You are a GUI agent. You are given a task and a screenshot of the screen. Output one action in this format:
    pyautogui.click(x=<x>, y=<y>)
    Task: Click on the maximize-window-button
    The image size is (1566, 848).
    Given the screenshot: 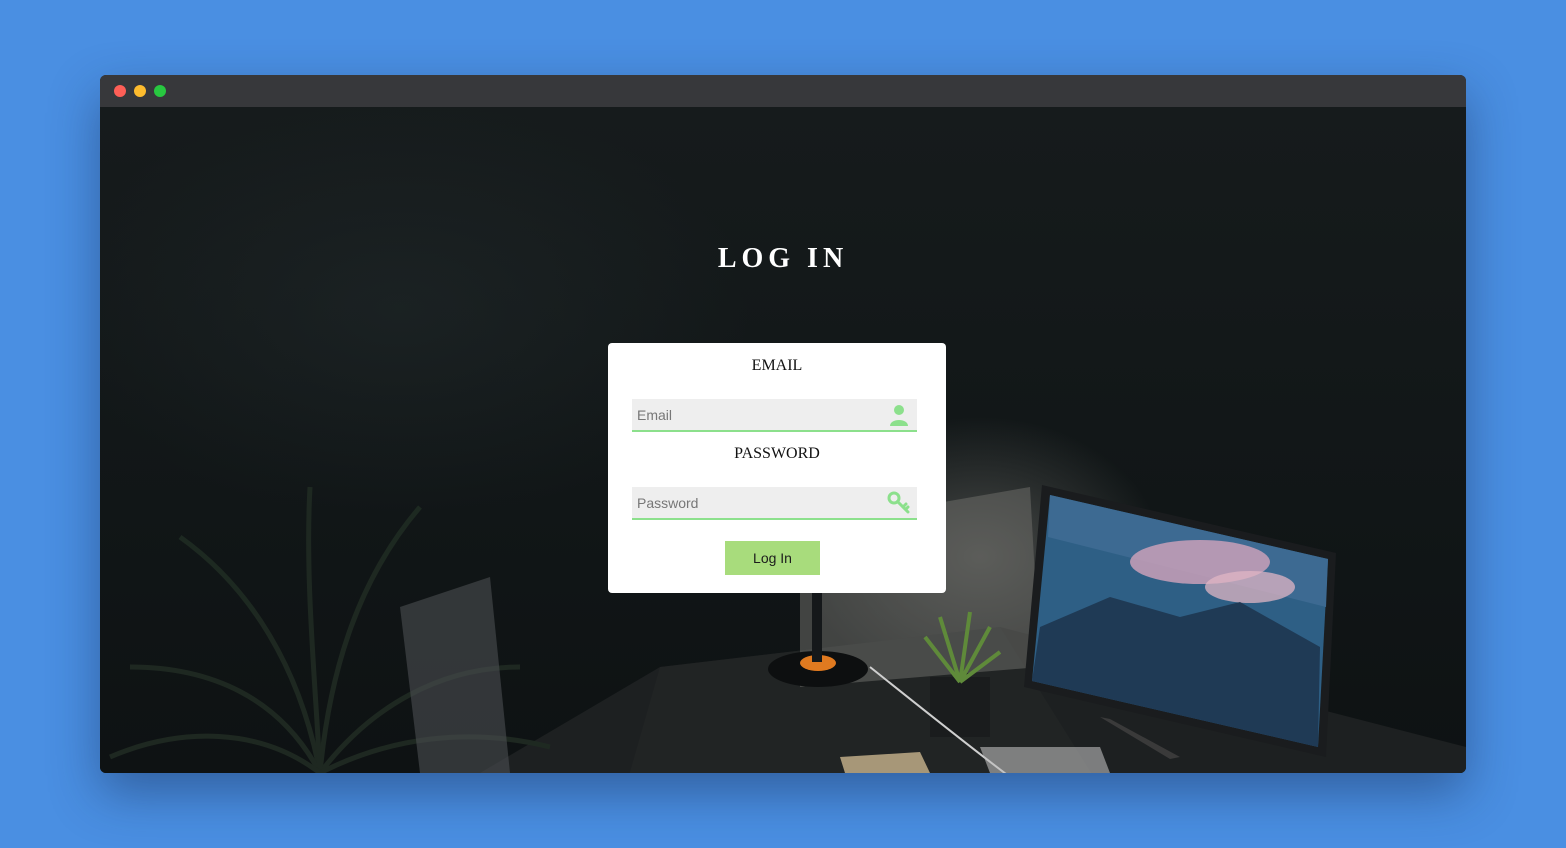 What is the action you would take?
    pyautogui.click(x=160, y=91)
    